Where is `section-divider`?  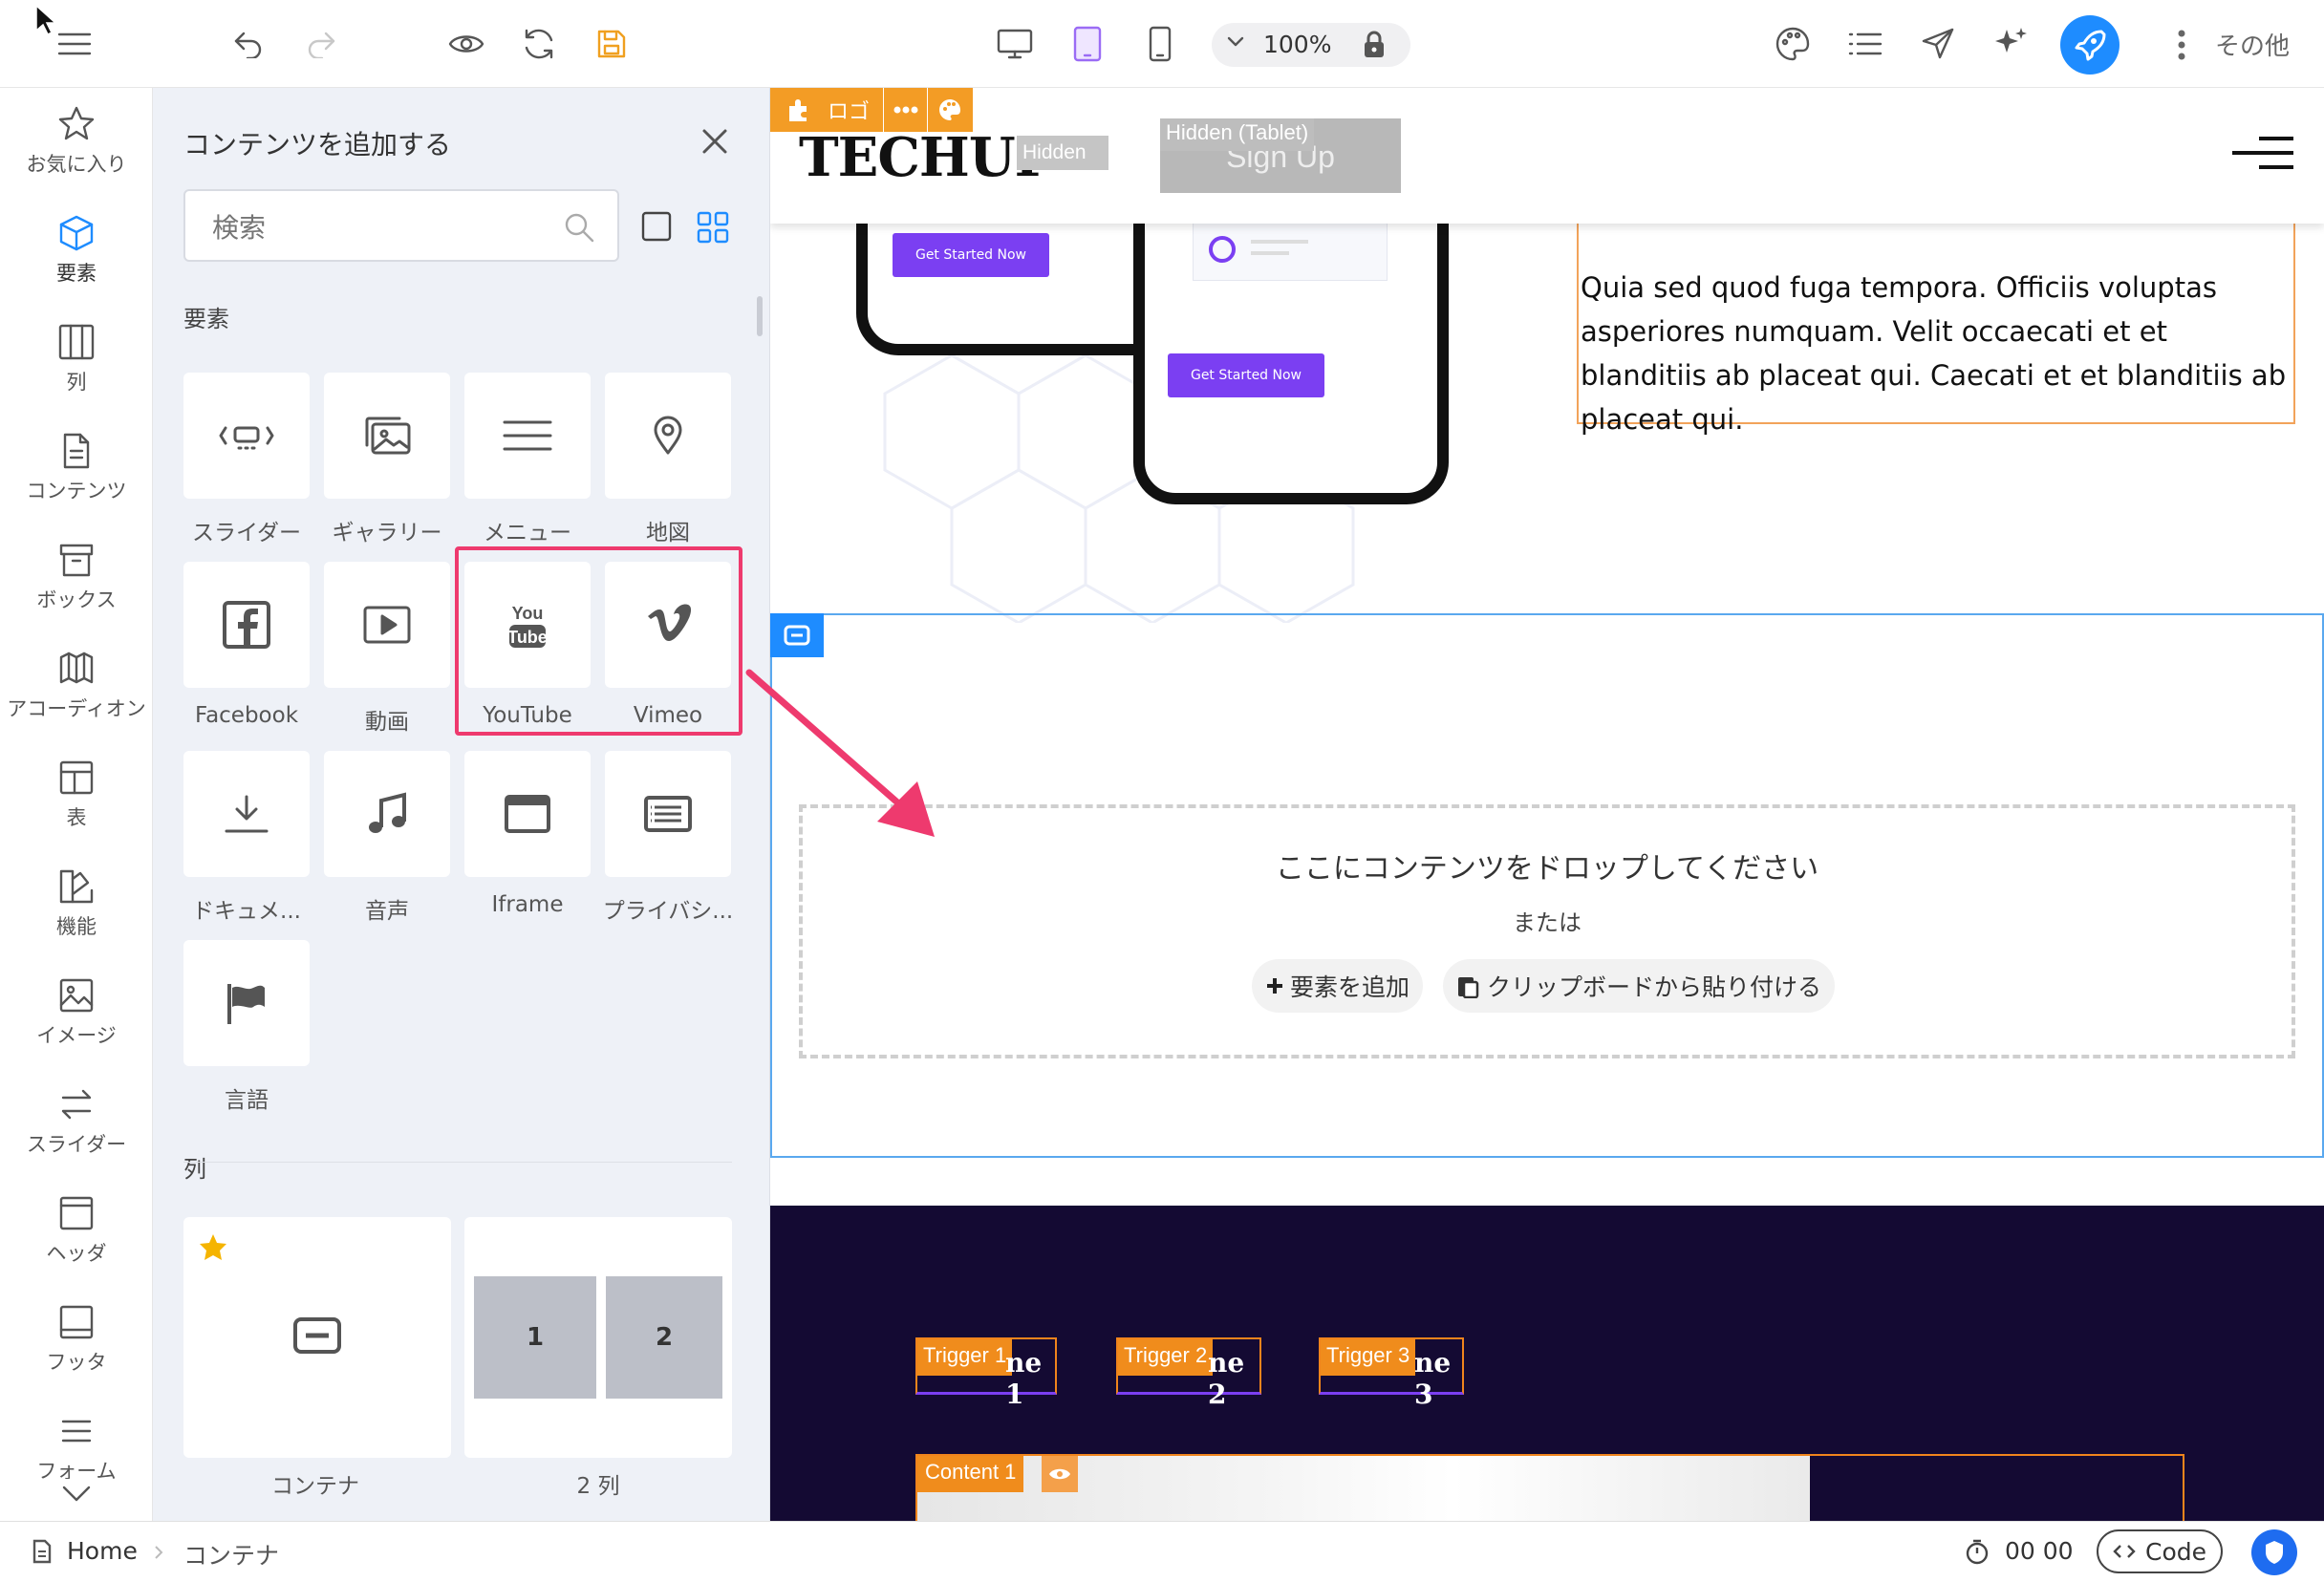 section-divider is located at coordinates (457, 1162).